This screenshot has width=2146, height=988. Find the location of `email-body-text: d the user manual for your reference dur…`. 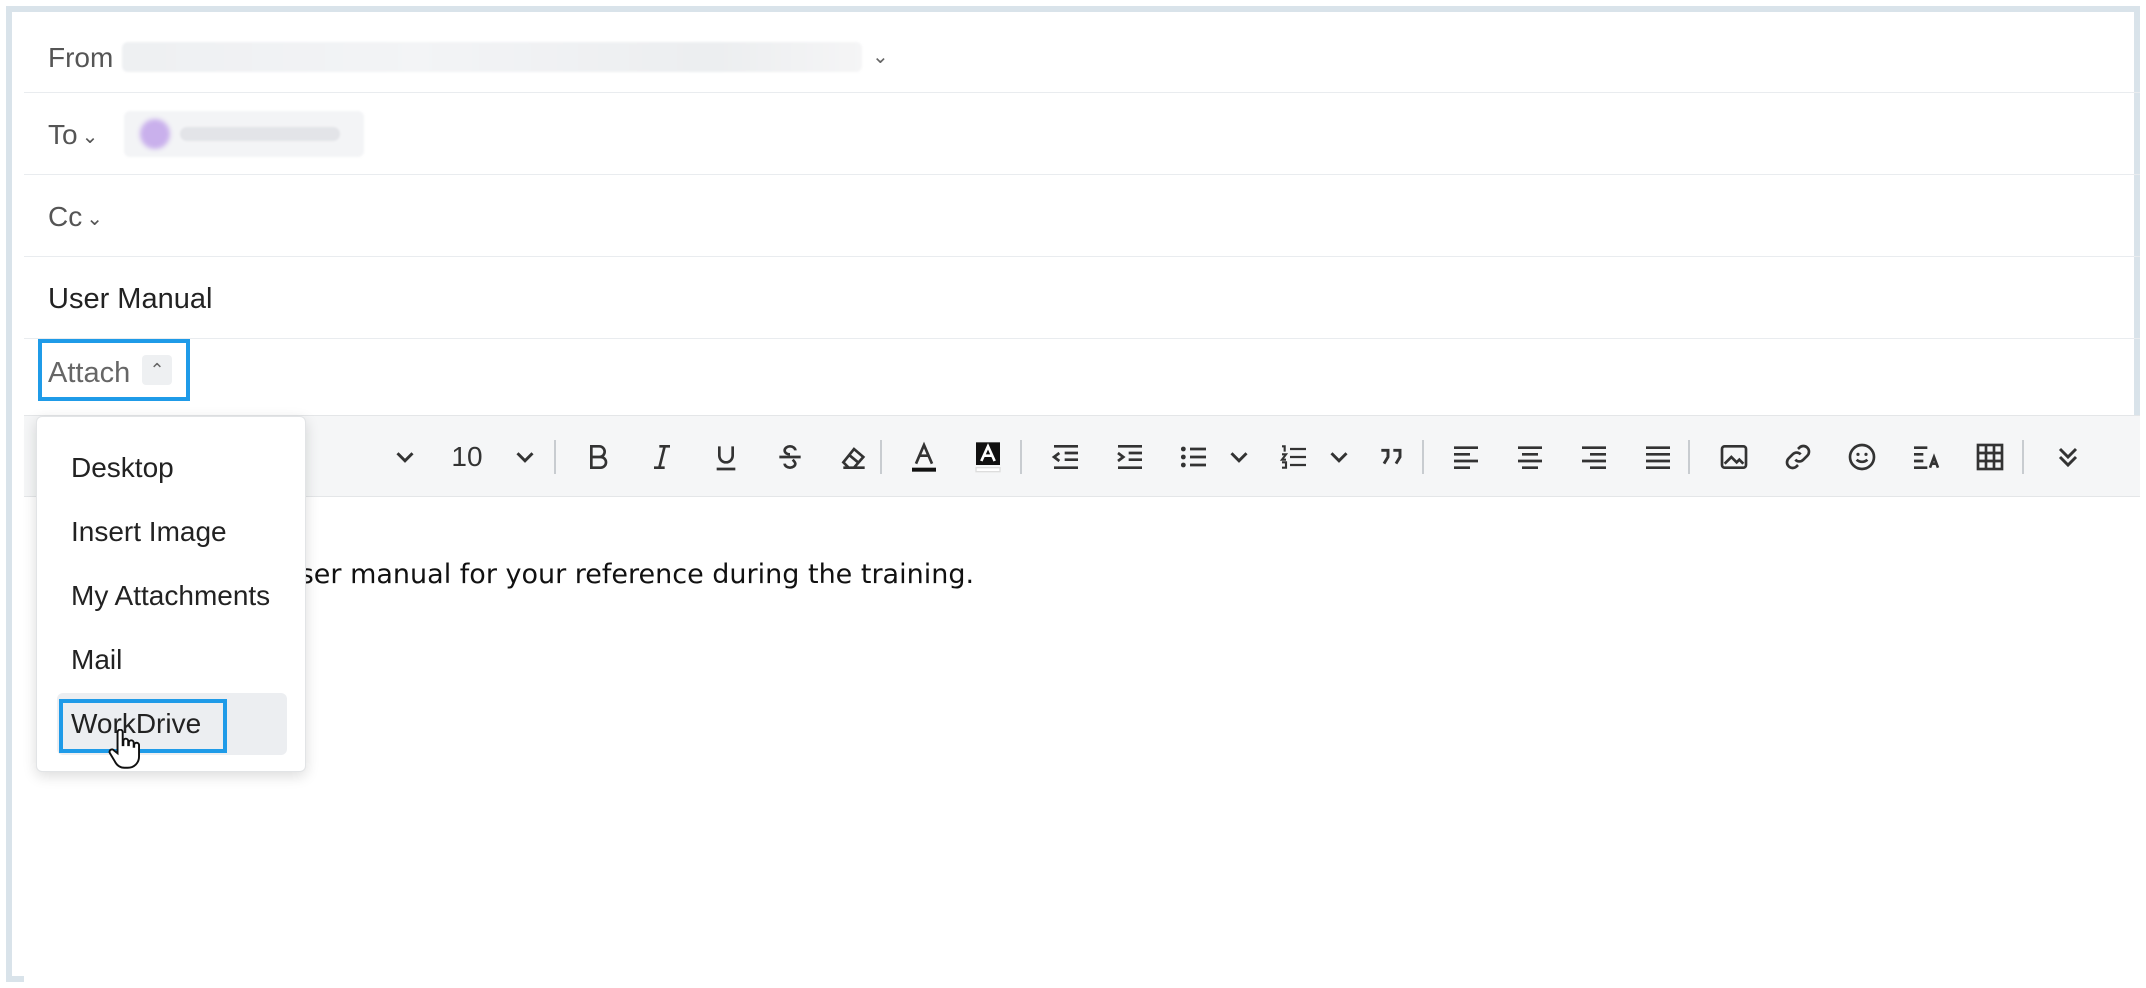

email-body-text: d the user manual for your reference dur… is located at coordinates (589, 574).